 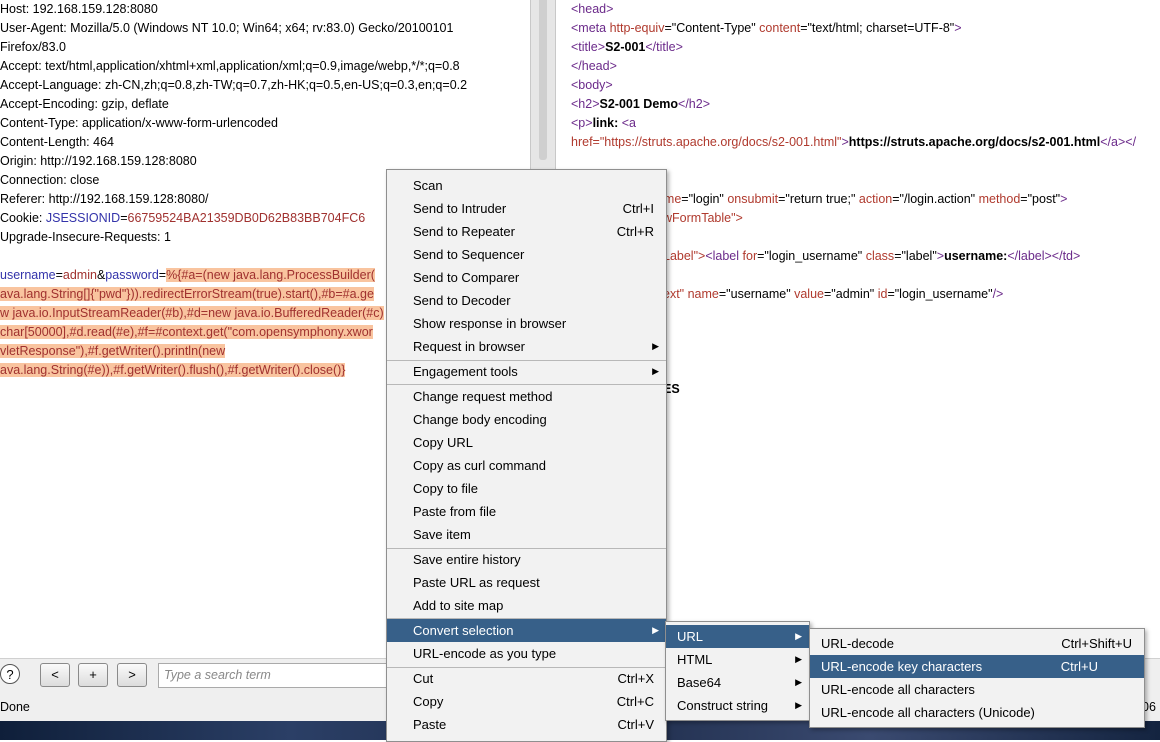 What do you see at coordinates (526, 605) in the screenshot?
I see `menu-item-add-to-site-map: Add to site map` at bounding box center [526, 605].